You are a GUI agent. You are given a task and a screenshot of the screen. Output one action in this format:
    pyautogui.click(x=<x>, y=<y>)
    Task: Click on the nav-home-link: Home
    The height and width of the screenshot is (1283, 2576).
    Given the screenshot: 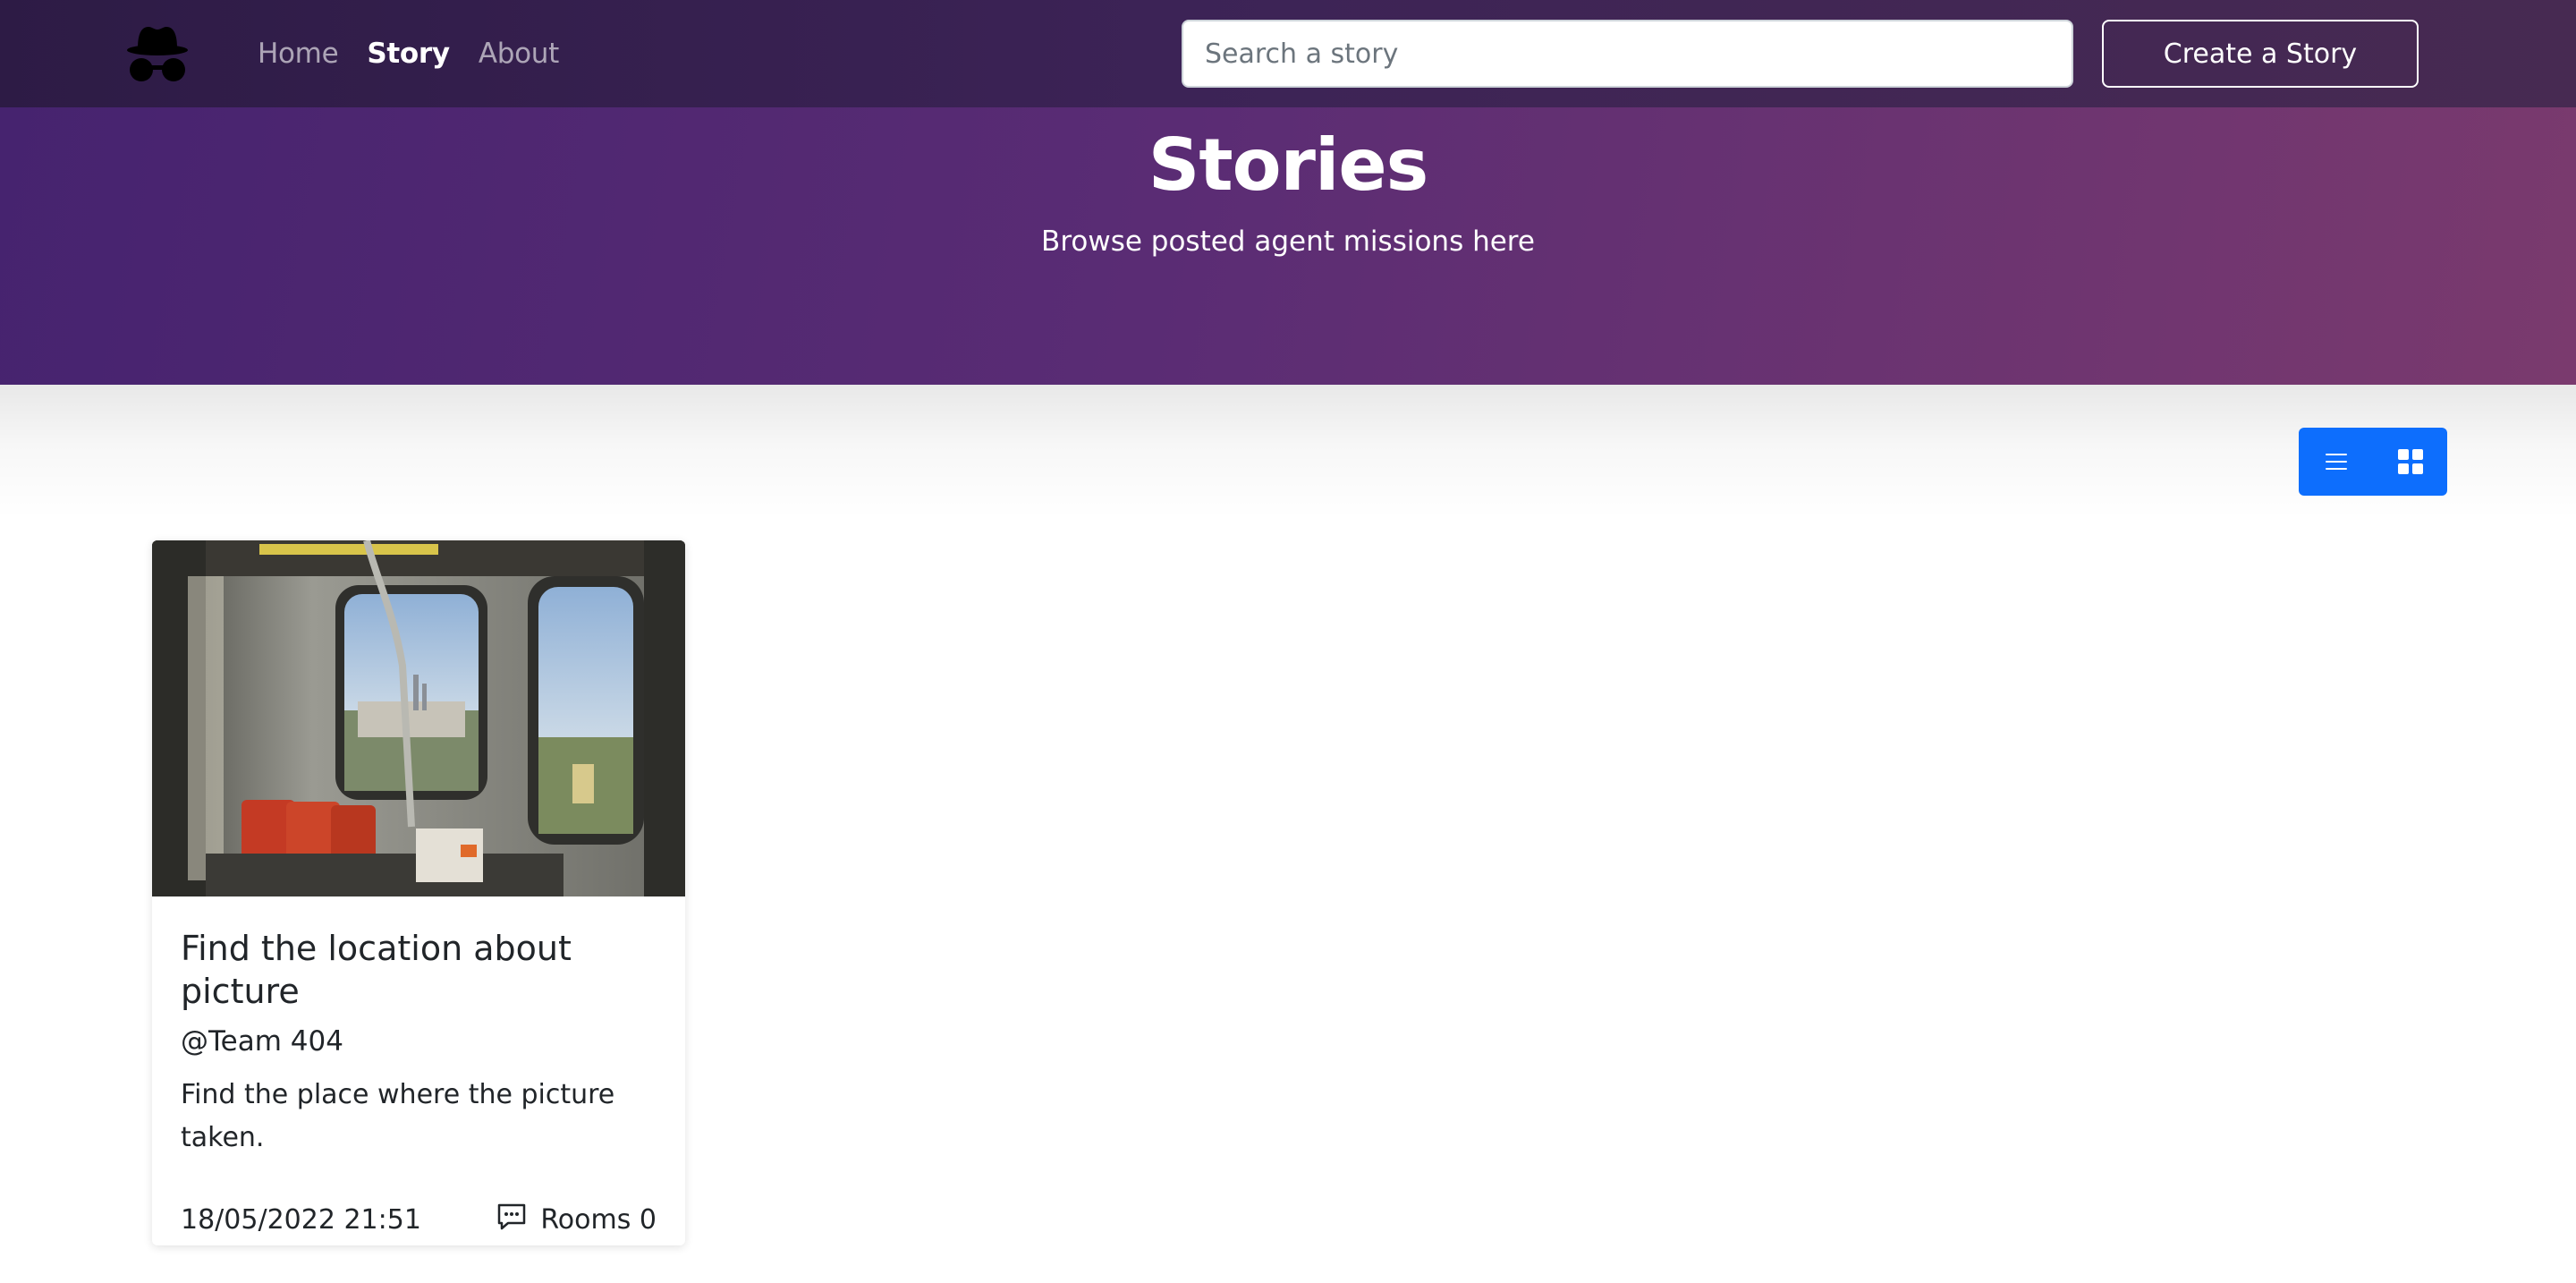 What is the action you would take?
    pyautogui.click(x=298, y=54)
    